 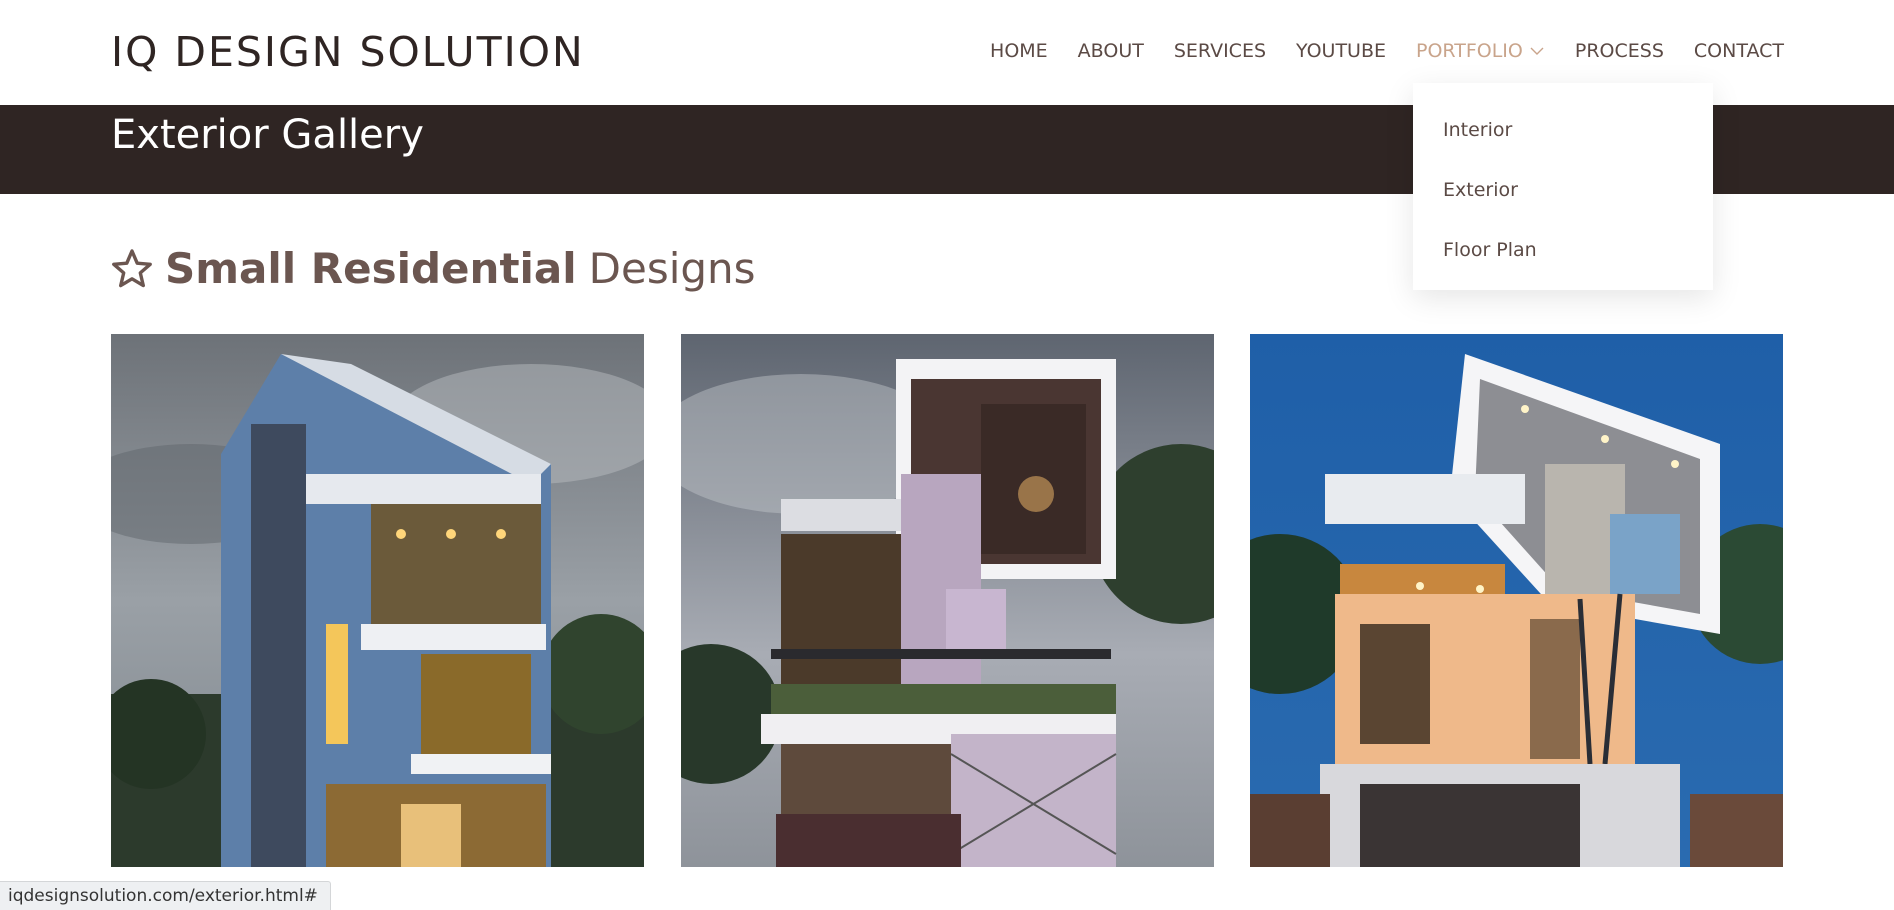 What do you see at coordinates (371, 268) in the screenshot?
I see `heading-strong: Small Residential` at bounding box center [371, 268].